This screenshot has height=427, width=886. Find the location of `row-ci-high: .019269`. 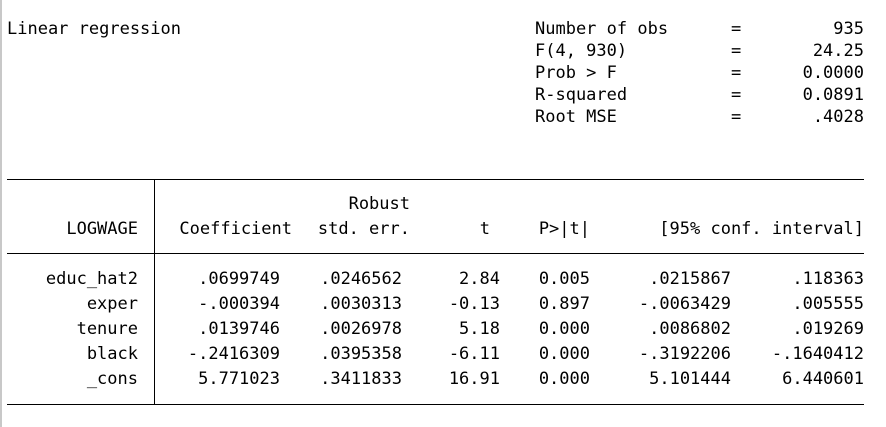

row-ci-high: .019269 is located at coordinates (828, 329).